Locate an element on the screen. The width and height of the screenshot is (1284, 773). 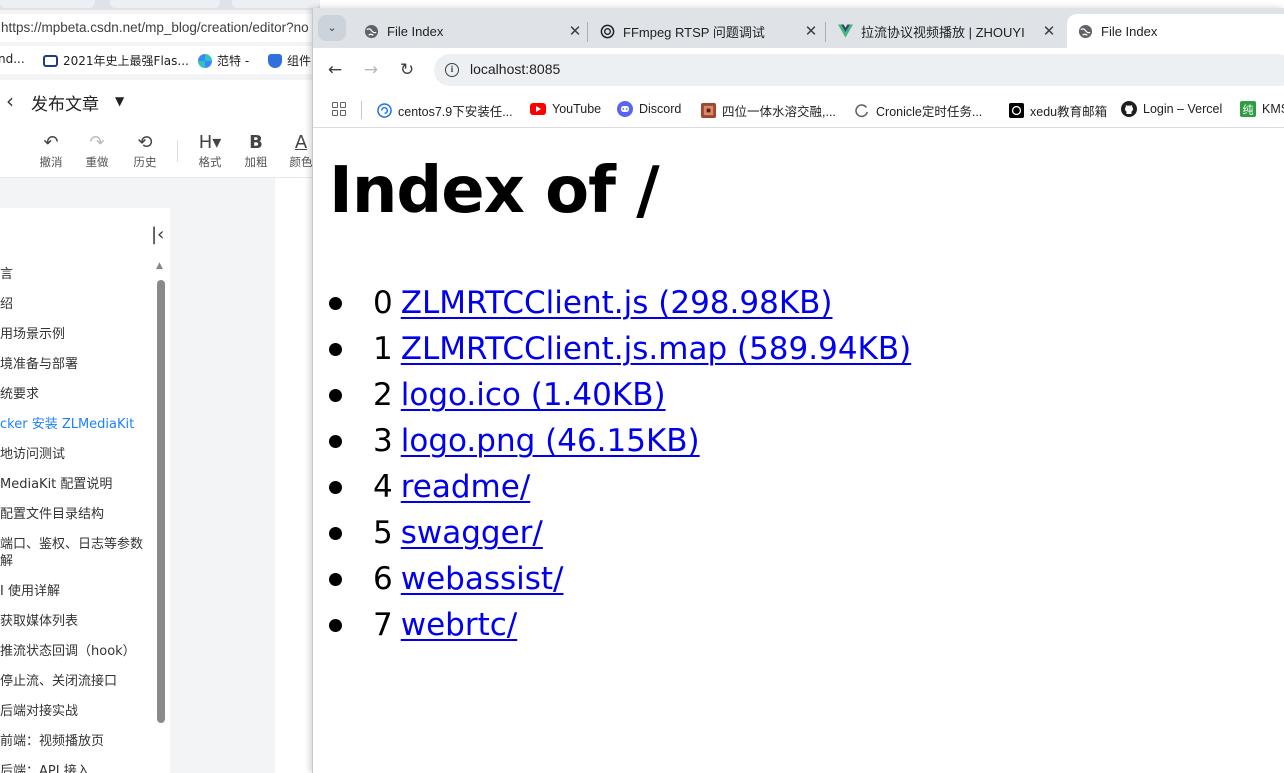
file-index: 4 is located at coordinates (383, 487).